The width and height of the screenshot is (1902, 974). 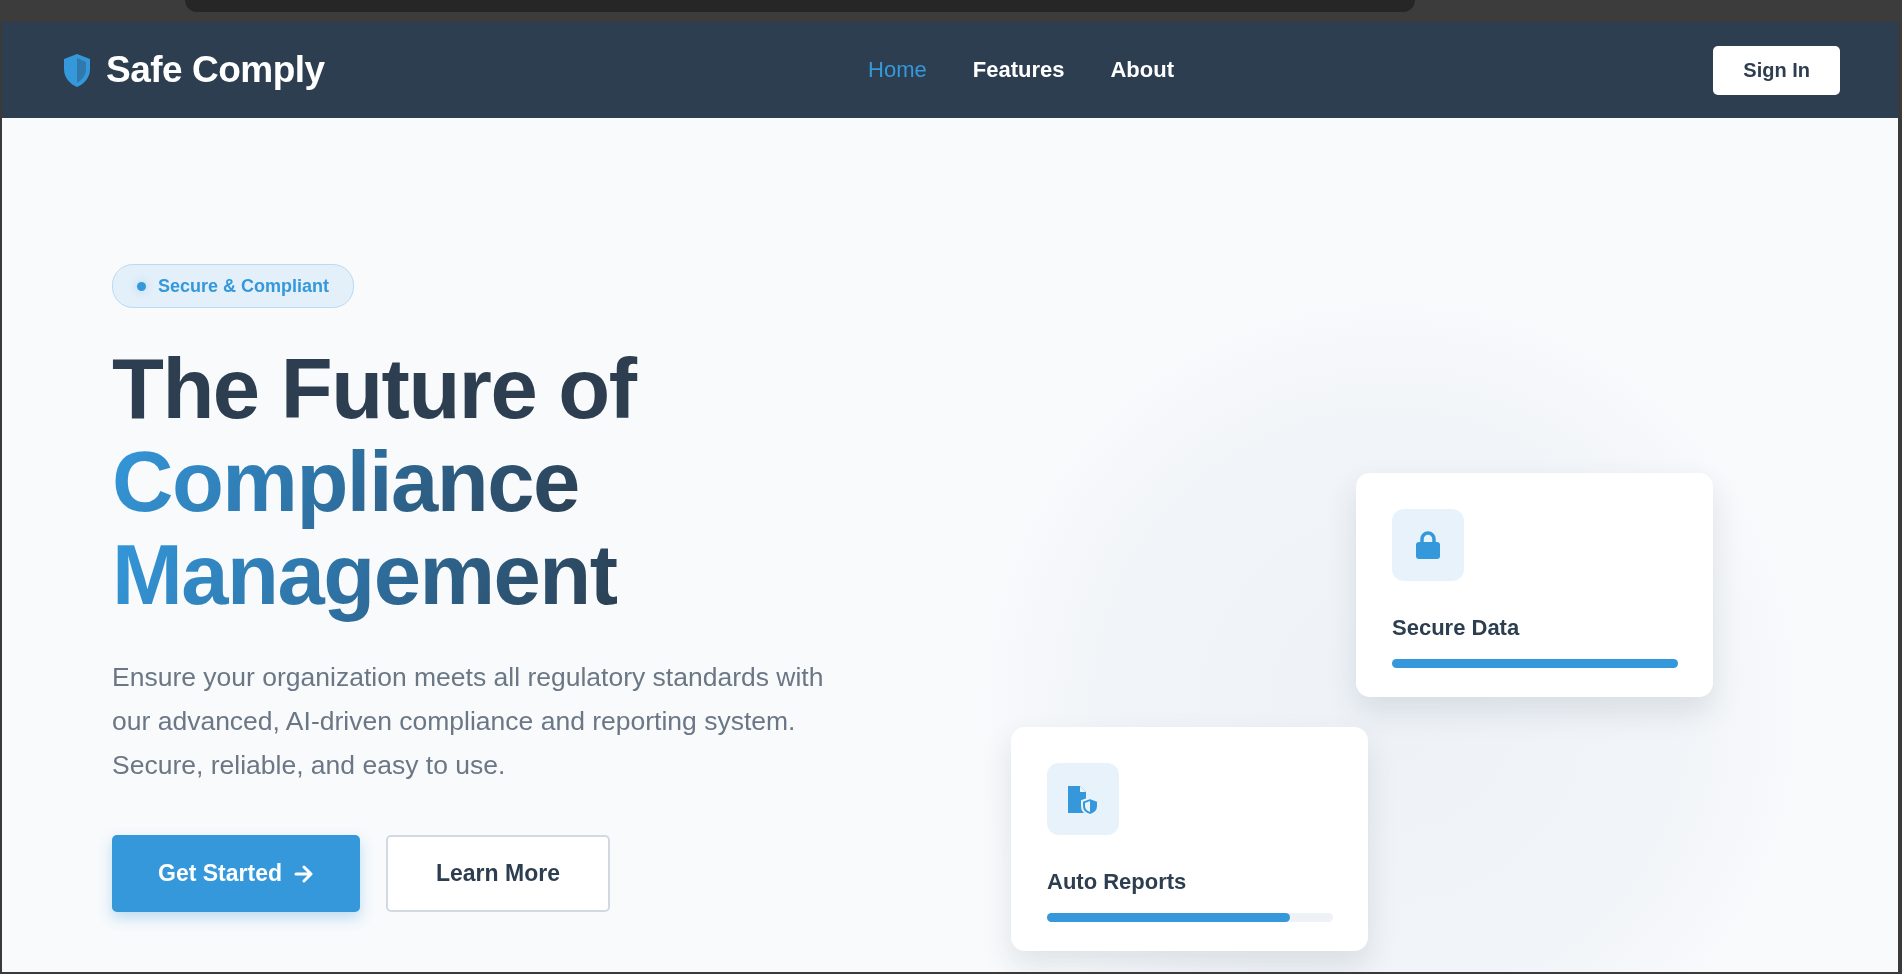 What do you see at coordinates (1428, 545) in the screenshot?
I see `lock-icon` at bounding box center [1428, 545].